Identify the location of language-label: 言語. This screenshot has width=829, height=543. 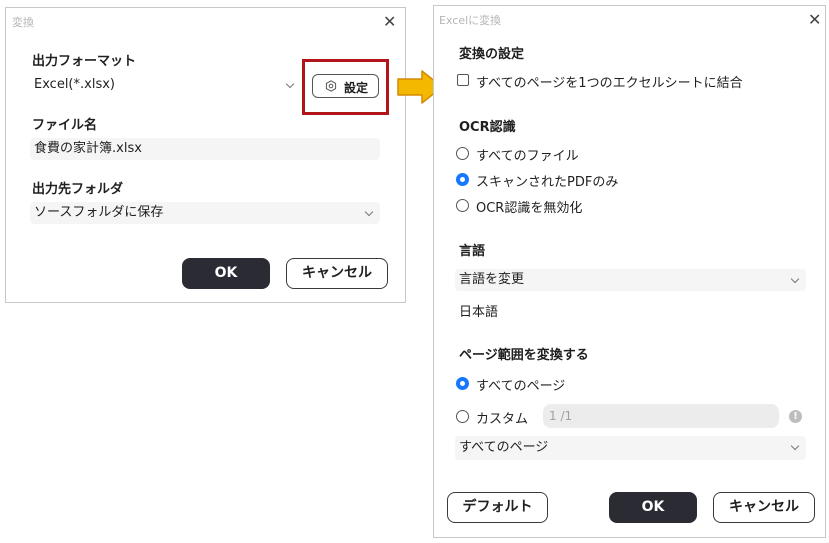
(472, 251).